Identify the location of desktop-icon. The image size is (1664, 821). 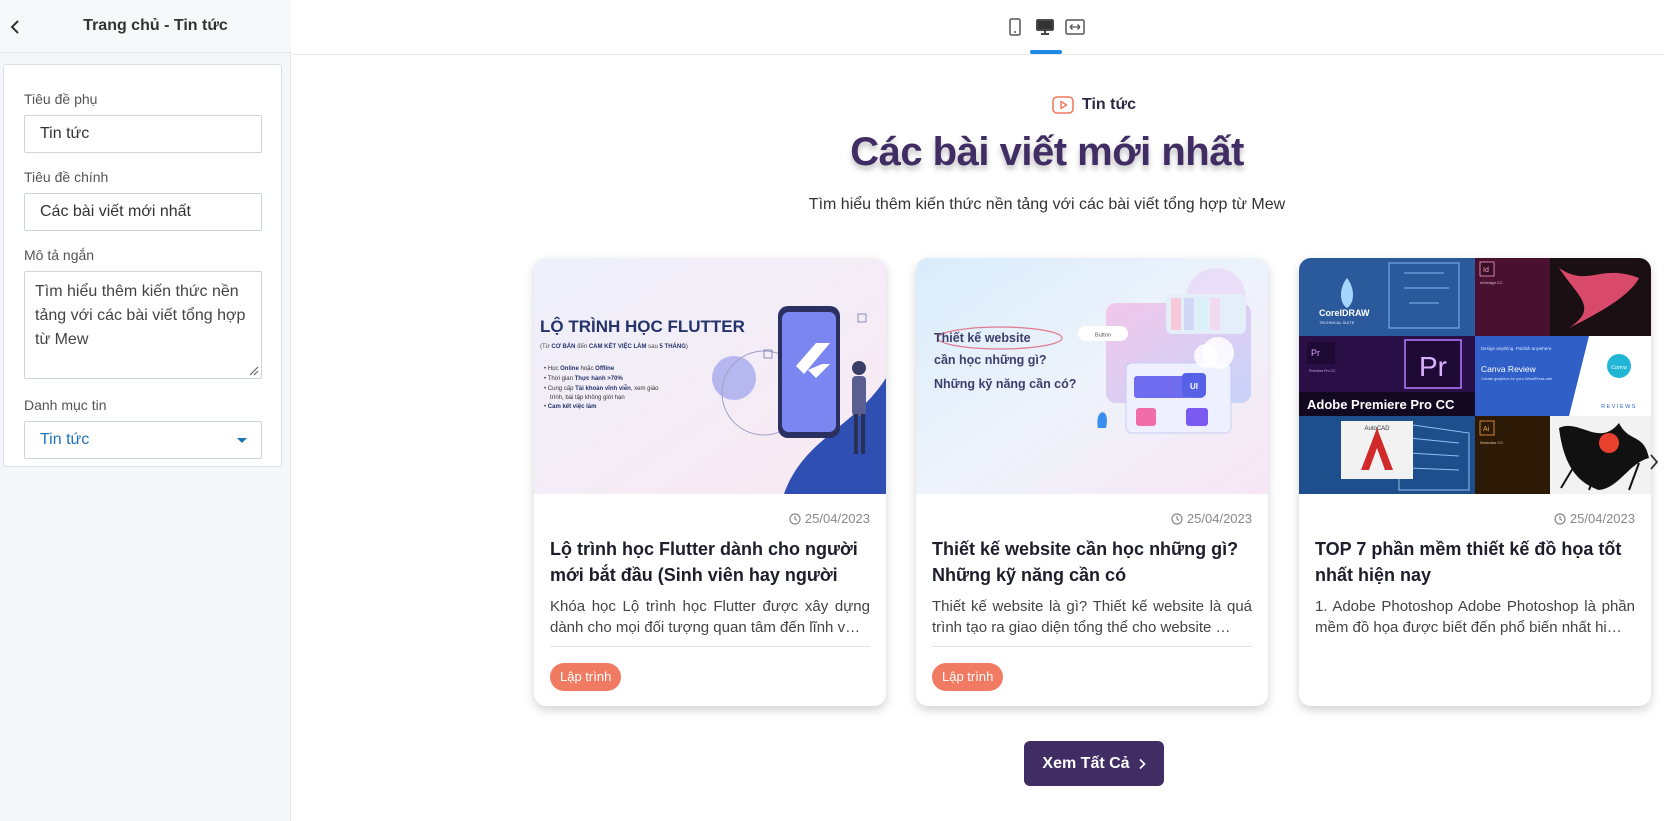
(1045, 27).